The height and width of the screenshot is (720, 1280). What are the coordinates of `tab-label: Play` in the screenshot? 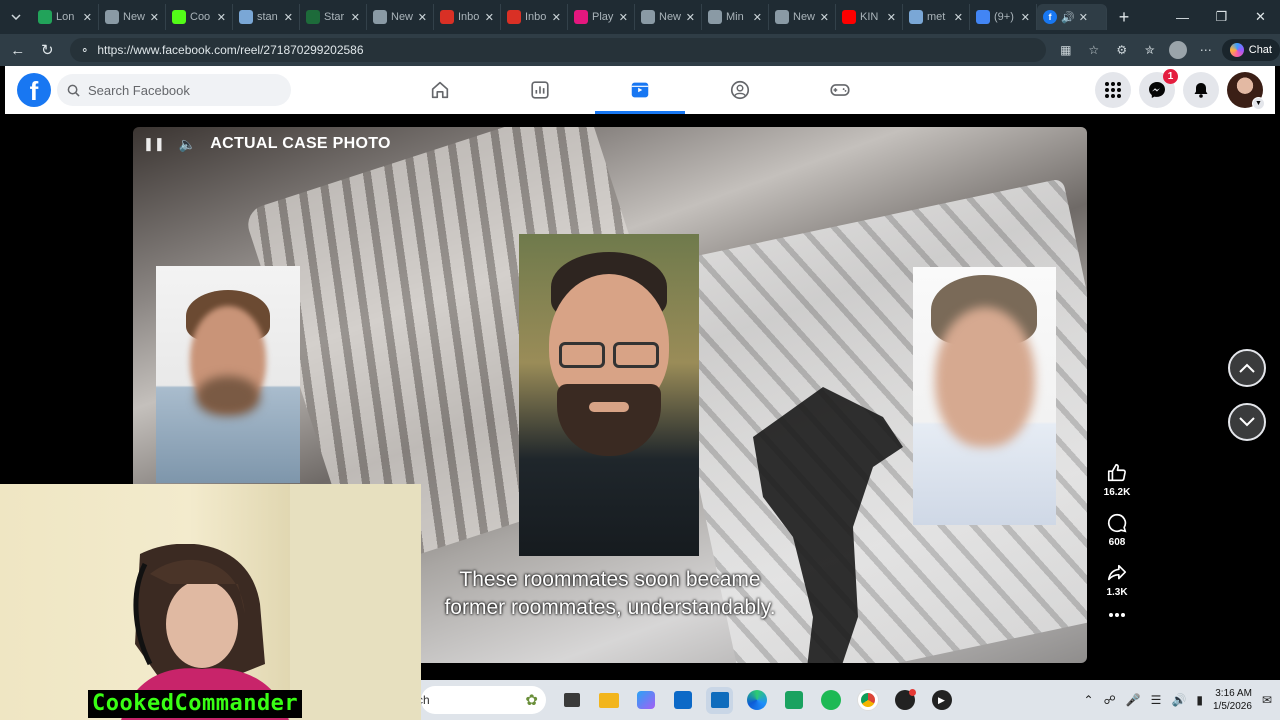 It's located at (603, 17).